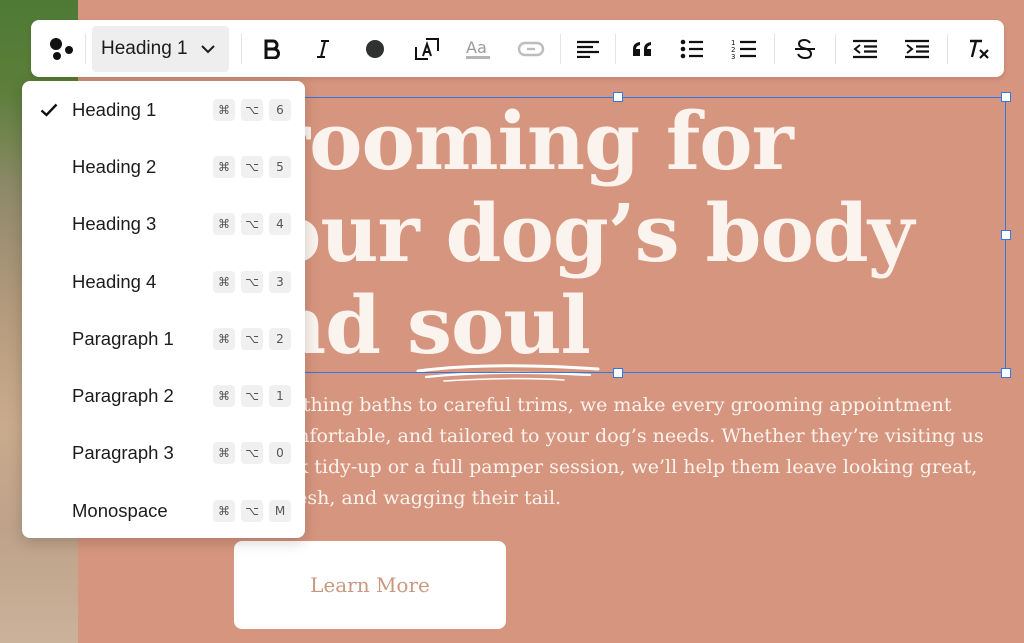 The image size is (1024, 643). Describe the element at coordinates (61, 49) in the screenshot. I see `logo-icon` at that location.